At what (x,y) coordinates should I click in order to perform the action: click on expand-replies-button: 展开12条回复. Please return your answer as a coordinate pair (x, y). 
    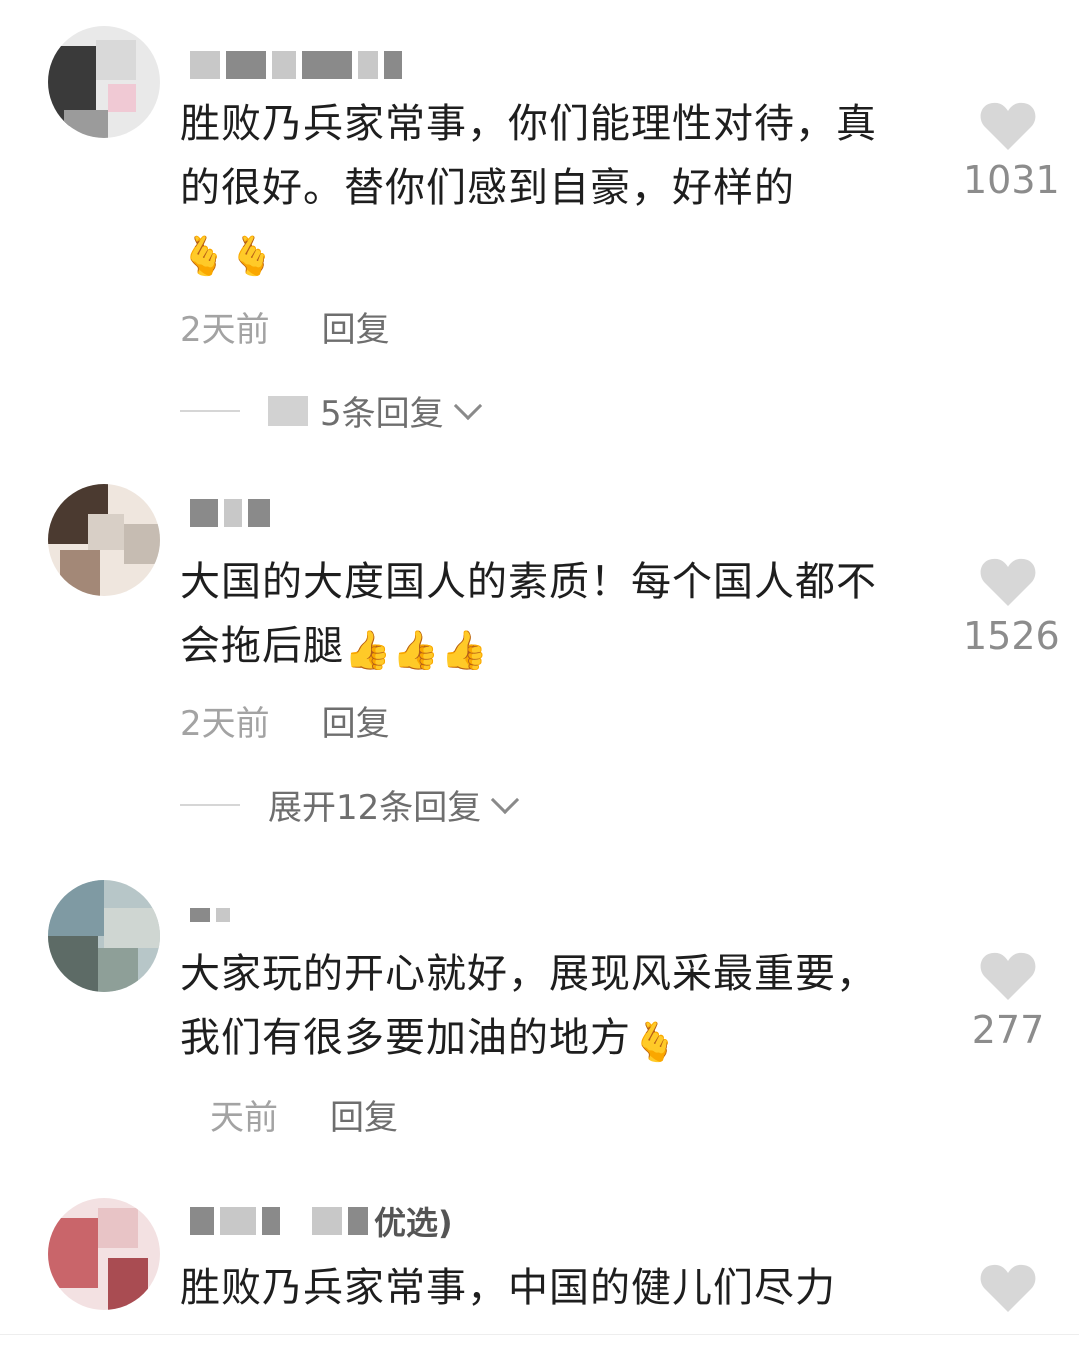
    Looking at the image, I should click on (350, 804).